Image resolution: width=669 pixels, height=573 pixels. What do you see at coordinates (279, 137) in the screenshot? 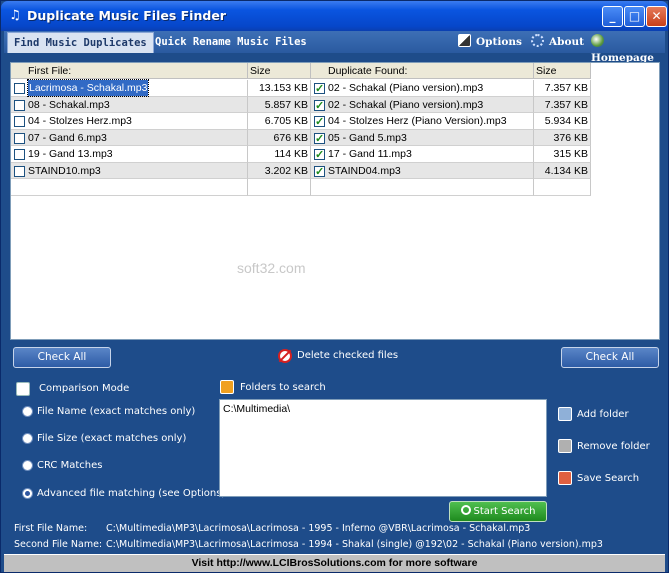
I see `first-file-size: 676 KB` at bounding box center [279, 137].